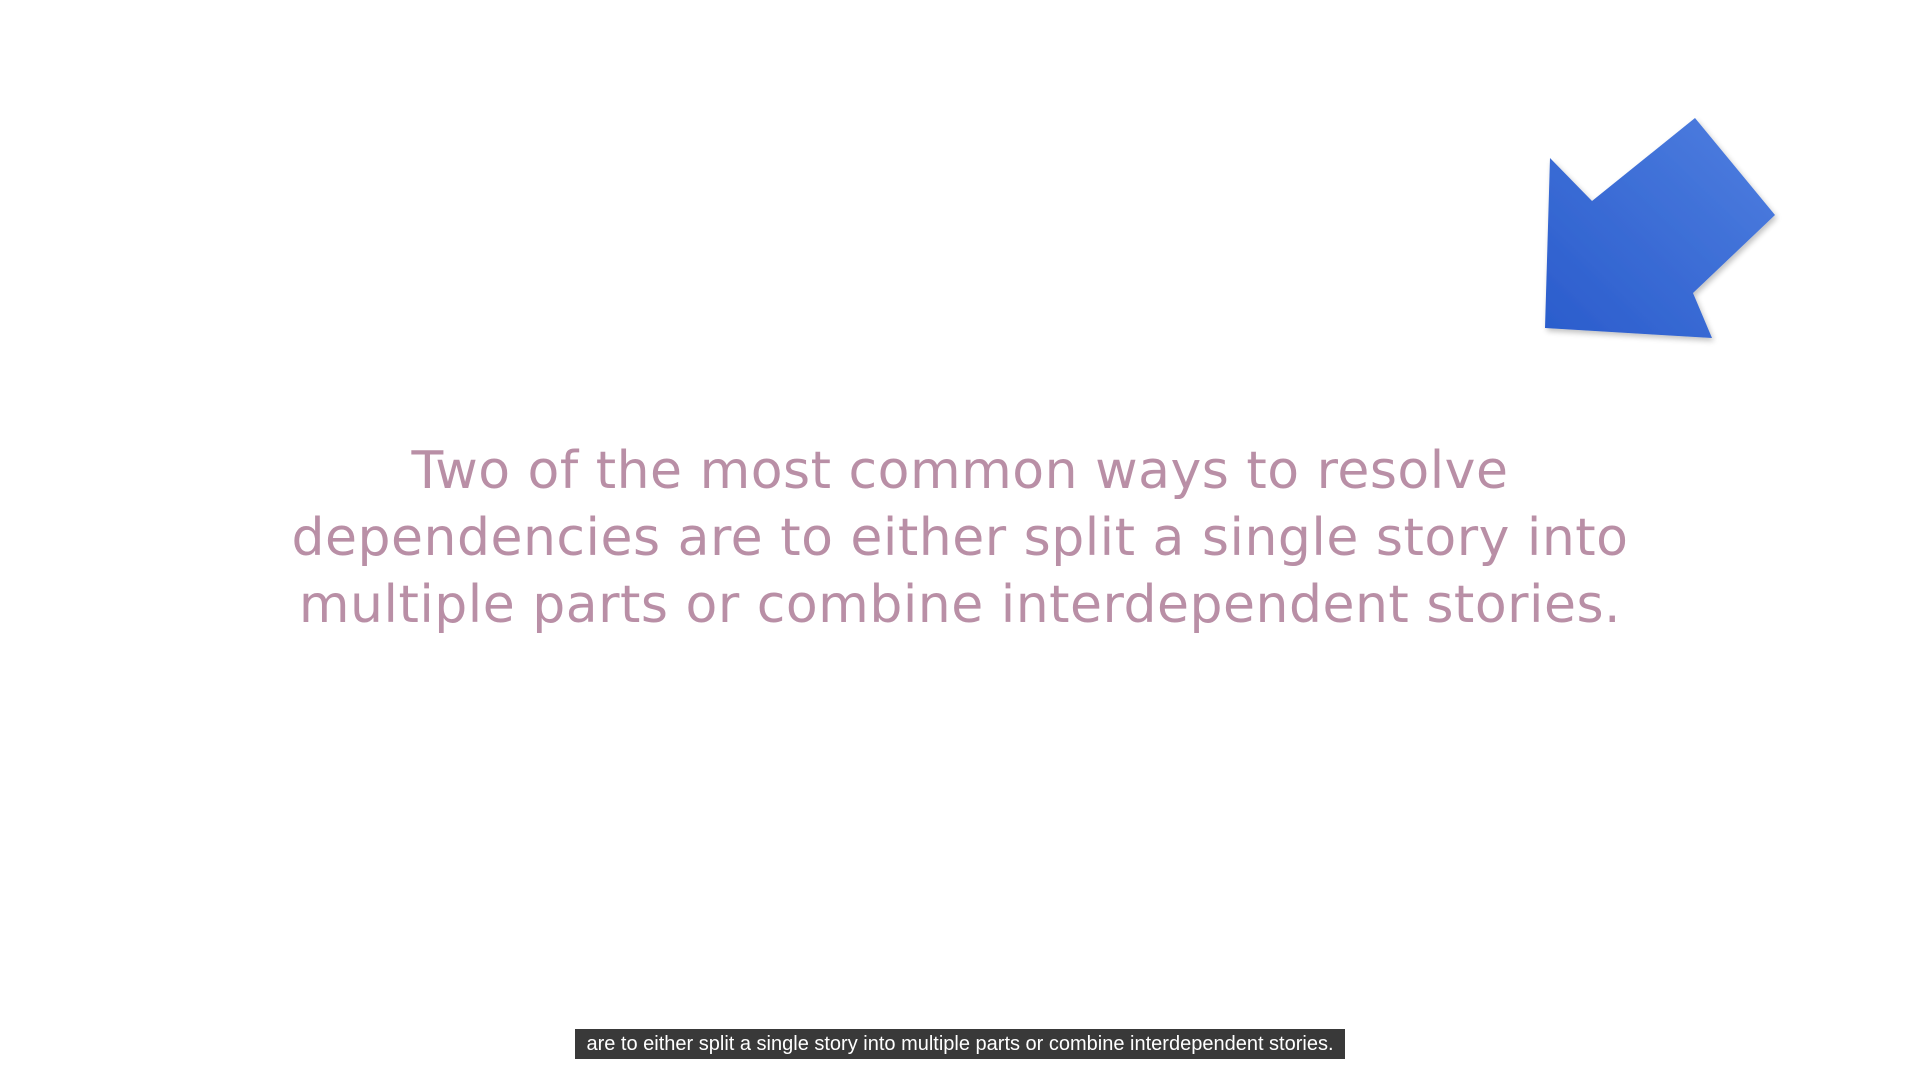  I want to click on blue-arrow-icon, so click(1660, 230).